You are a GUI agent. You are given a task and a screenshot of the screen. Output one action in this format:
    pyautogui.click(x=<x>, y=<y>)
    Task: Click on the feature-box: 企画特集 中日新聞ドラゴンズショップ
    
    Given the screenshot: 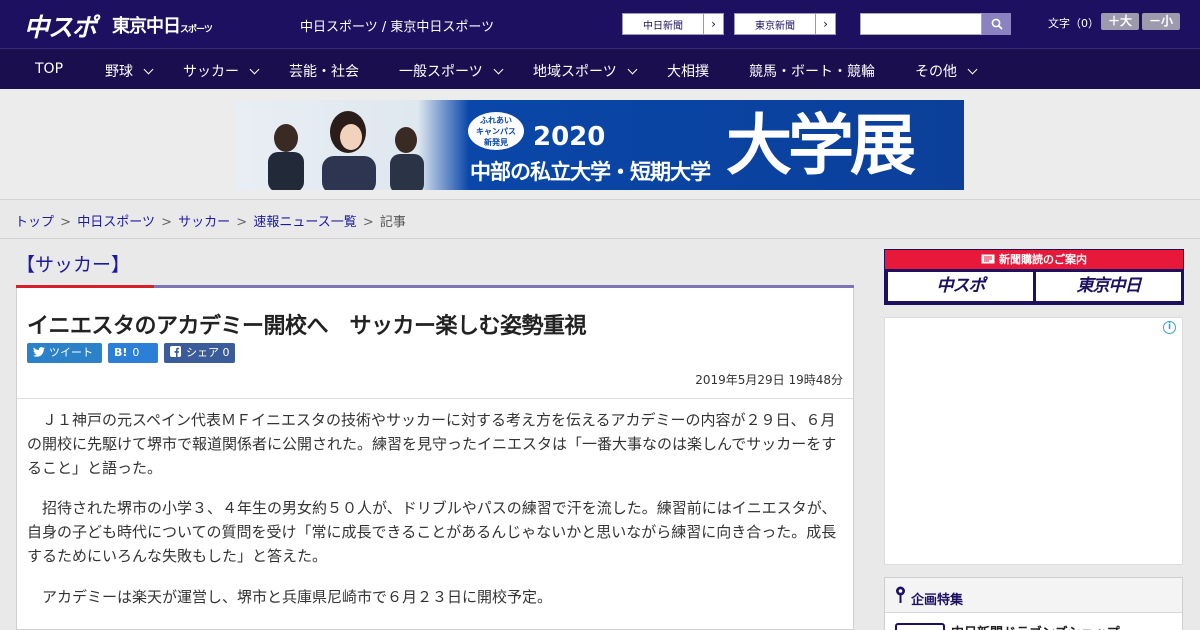 What is the action you would take?
    pyautogui.click(x=1033, y=603)
    